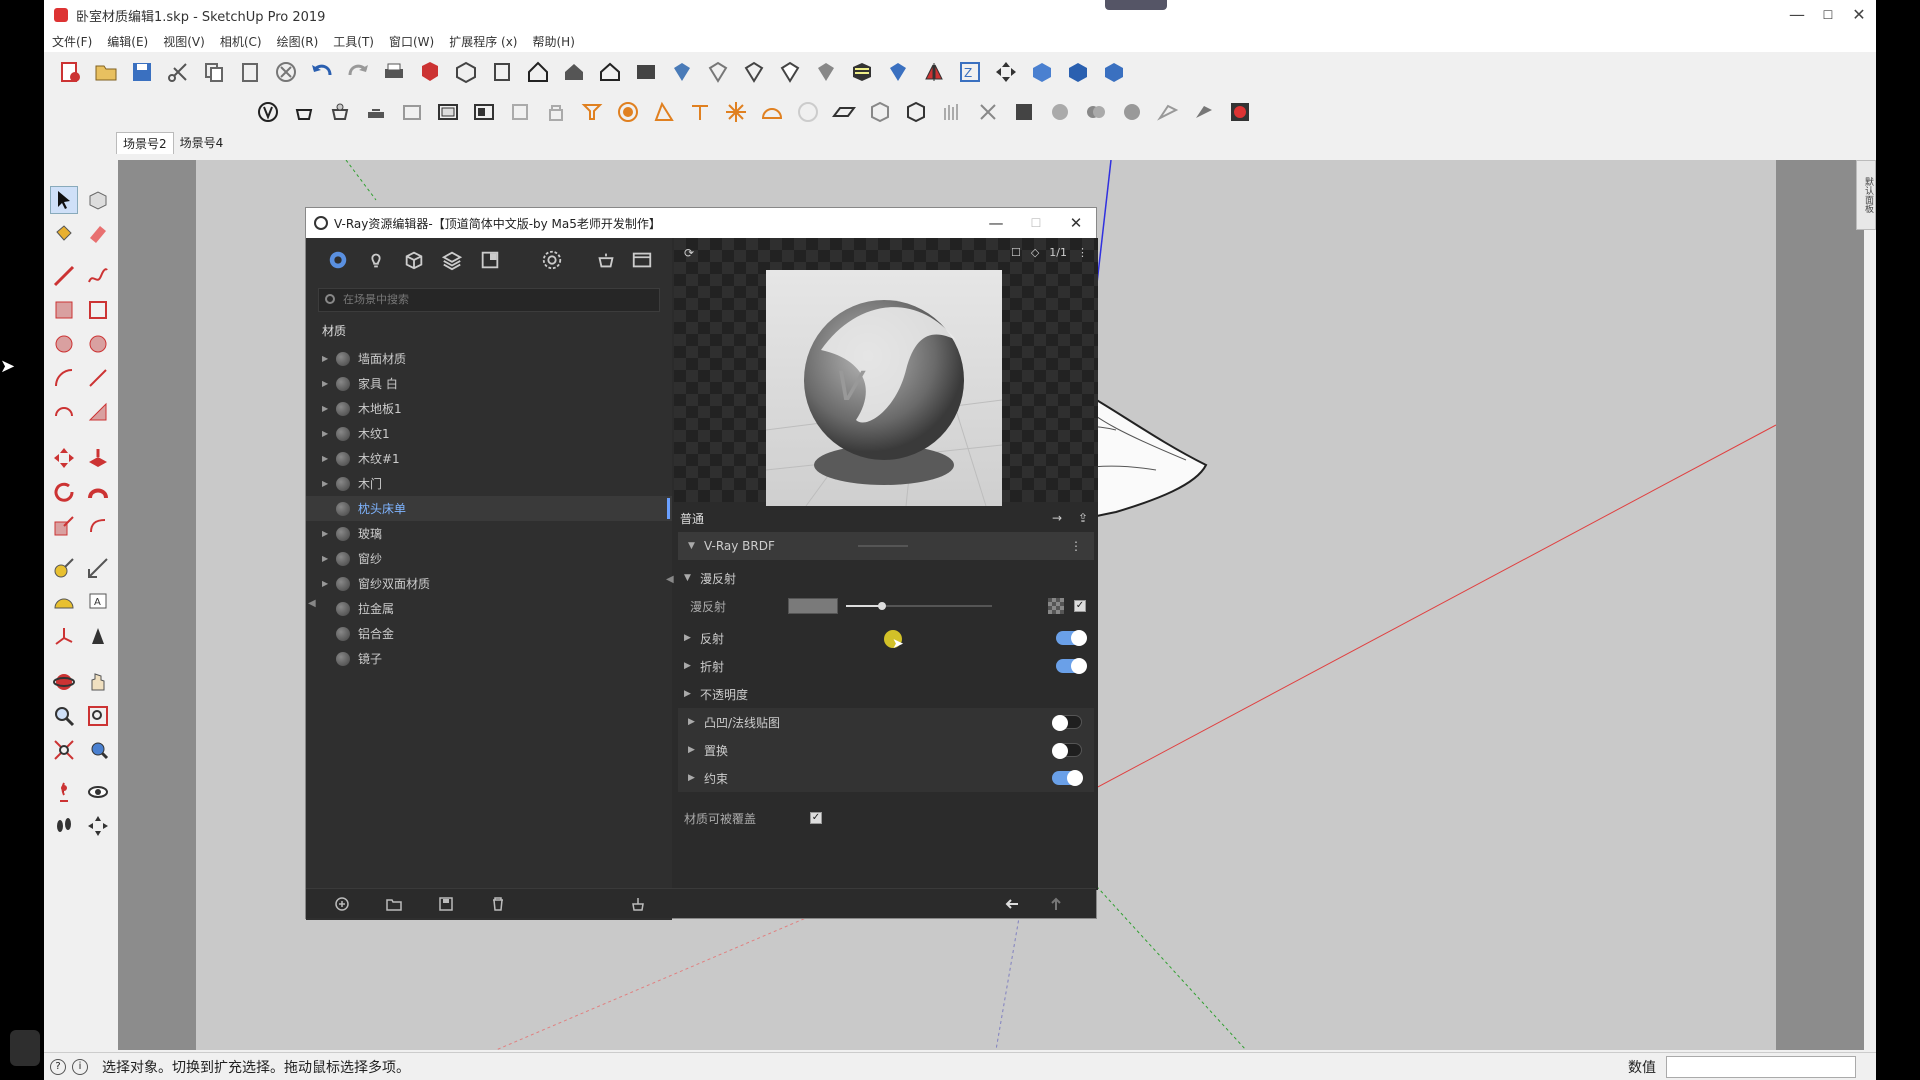  What do you see at coordinates (80, 1066) in the screenshot?
I see `credits-icon: i` at bounding box center [80, 1066].